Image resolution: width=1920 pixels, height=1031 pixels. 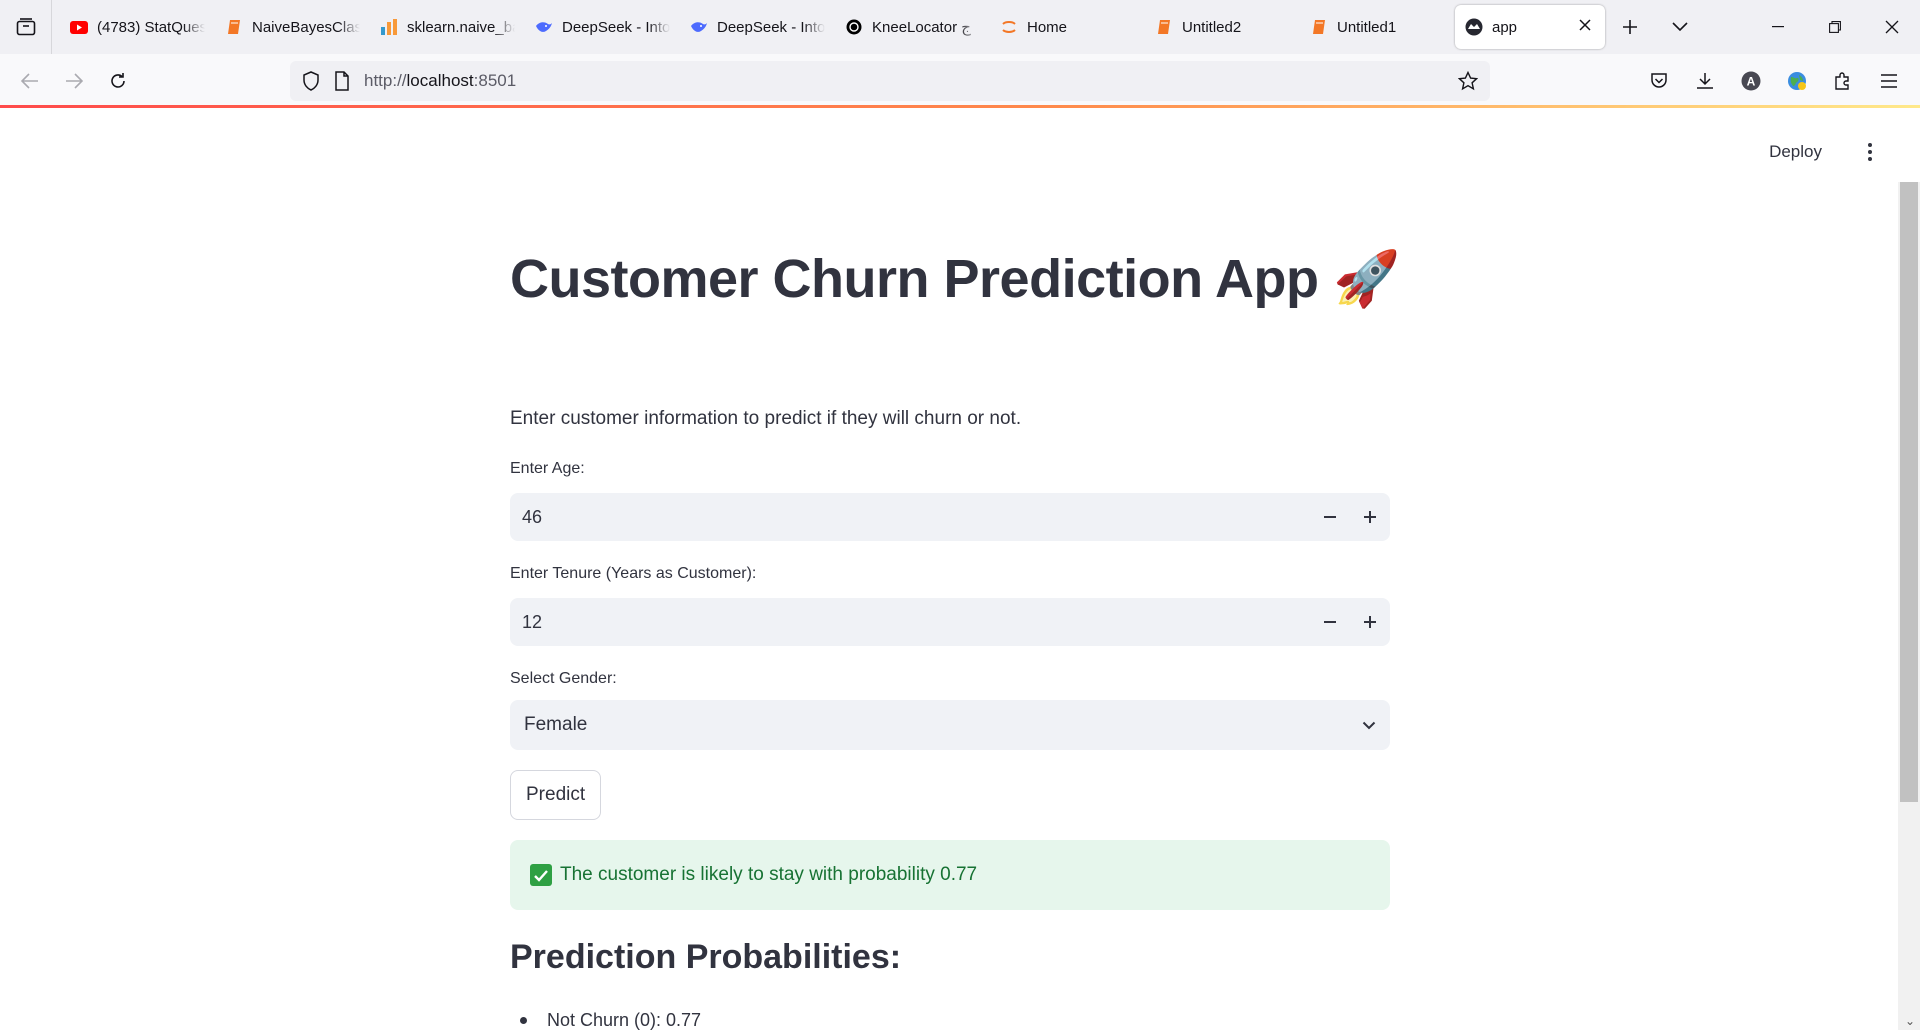 I want to click on minus-icon, so click(x=1330, y=517).